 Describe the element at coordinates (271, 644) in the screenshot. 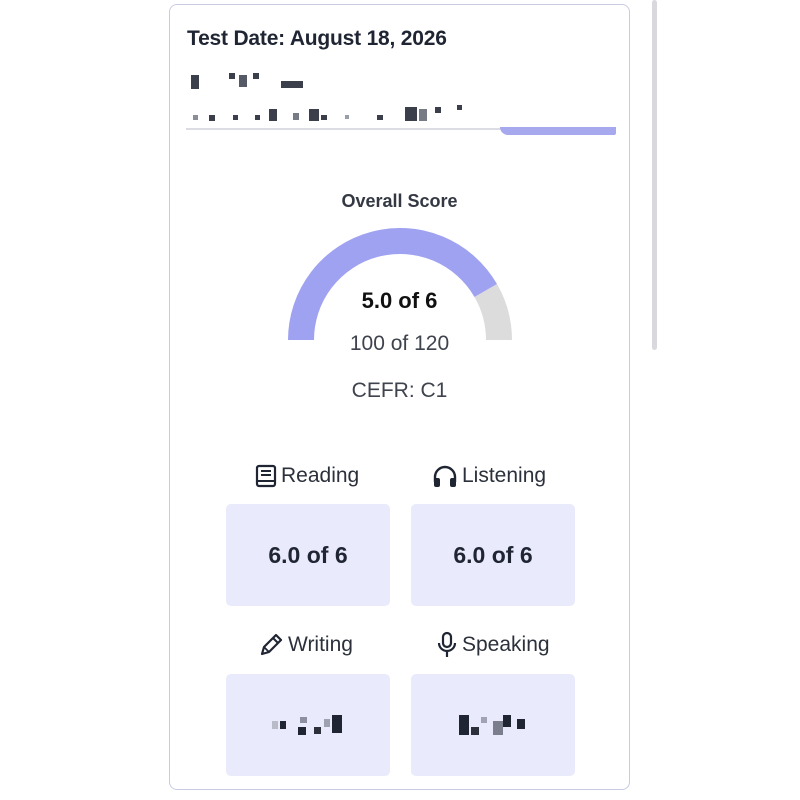

I see `pencil-icon` at that location.